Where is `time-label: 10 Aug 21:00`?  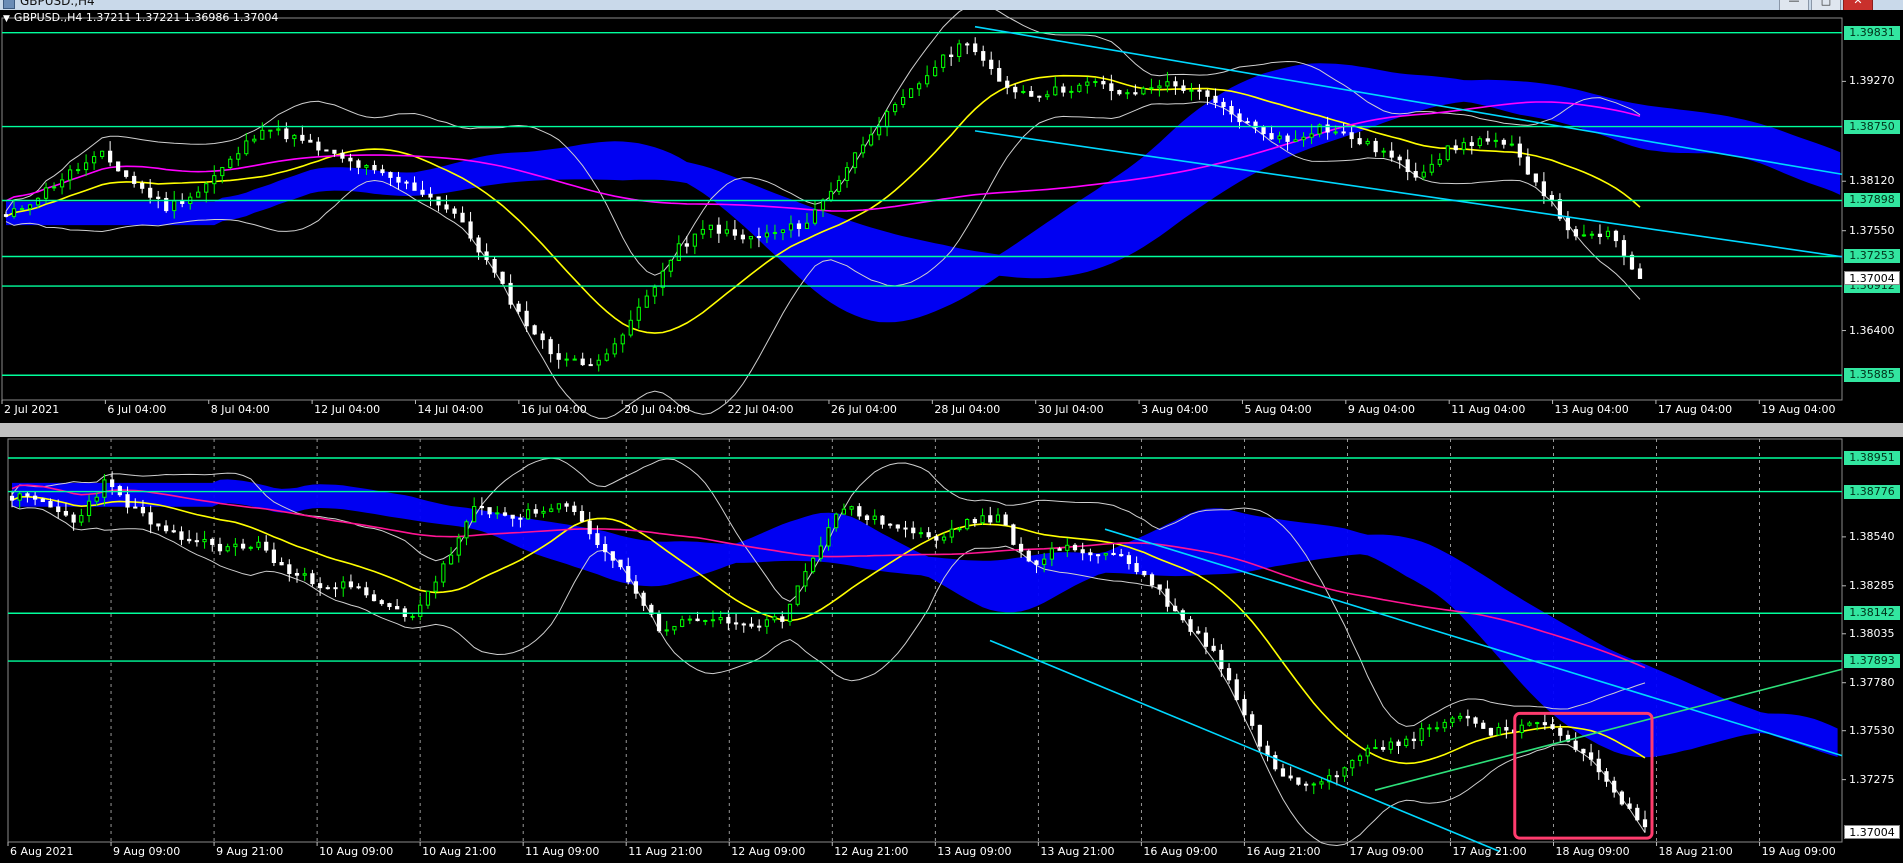 time-label: 10 Aug 21:00 is located at coordinates (459, 851).